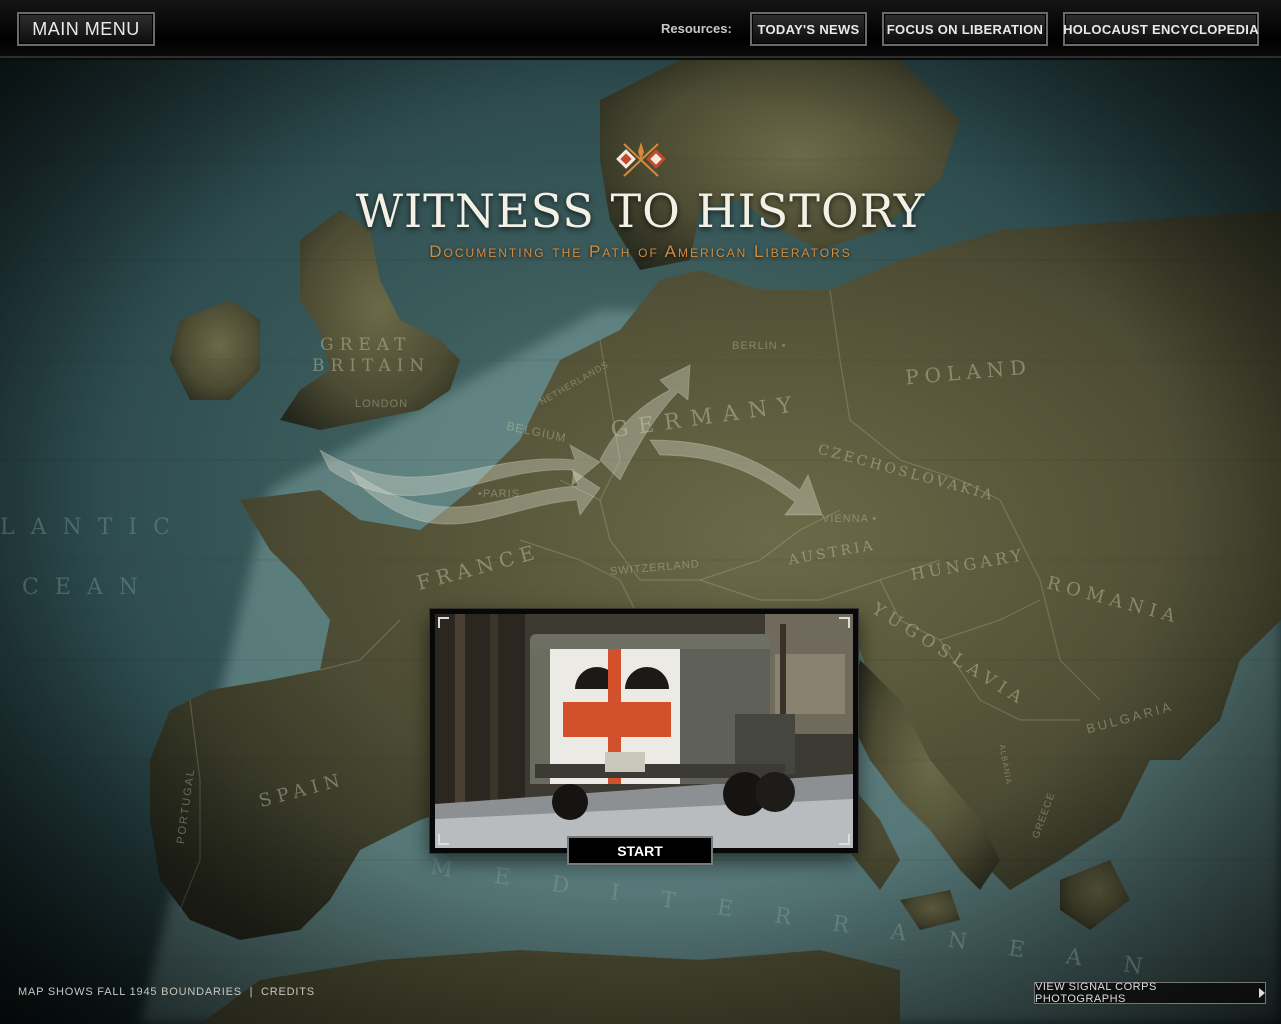  I want to click on view-signal-corps-photographs-button: VIEW SIGNAL CORPS PHOTOGRAPHS, so click(1150, 993).